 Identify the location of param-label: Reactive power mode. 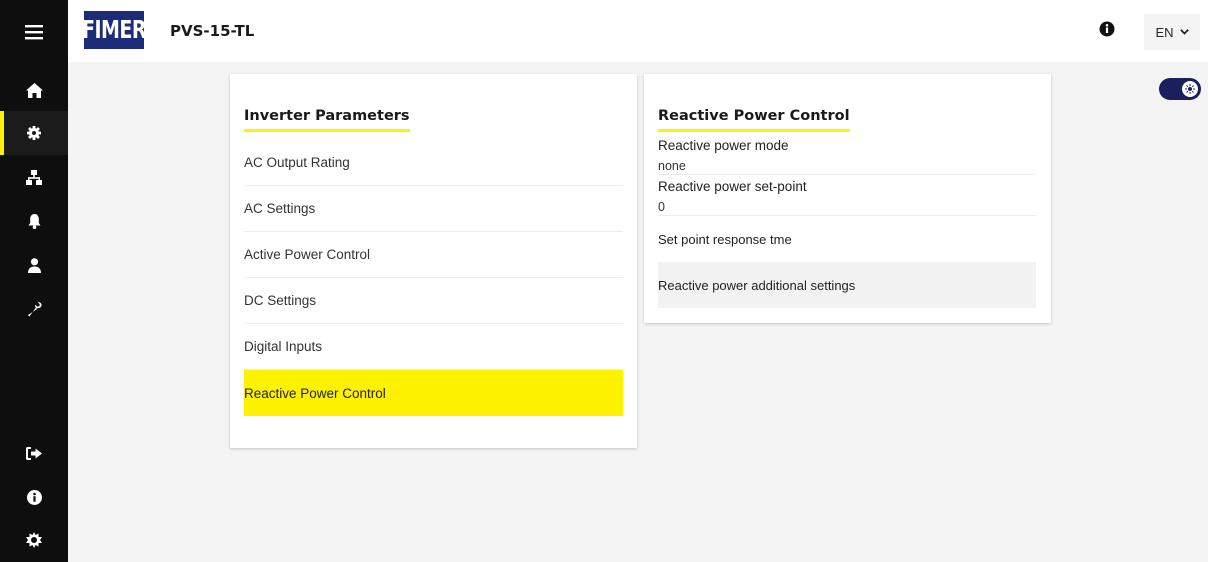
(723, 145).